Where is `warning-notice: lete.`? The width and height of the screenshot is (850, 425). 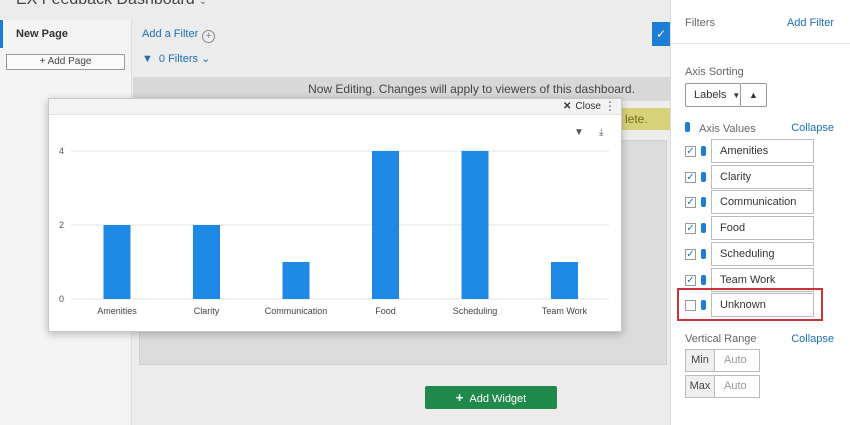
warning-notice: lete. is located at coordinates (645, 119).